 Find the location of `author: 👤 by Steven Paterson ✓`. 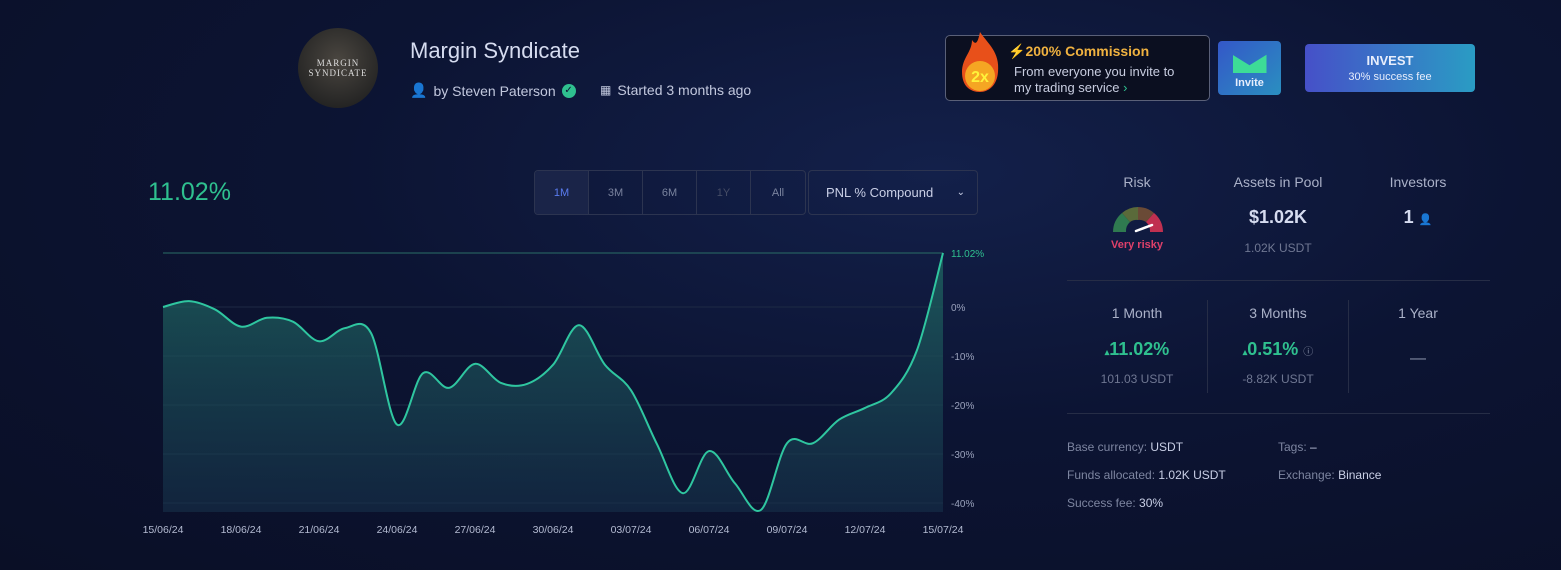

author: 👤 by Steven Paterson ✓ is located at coordinates (493, 90).